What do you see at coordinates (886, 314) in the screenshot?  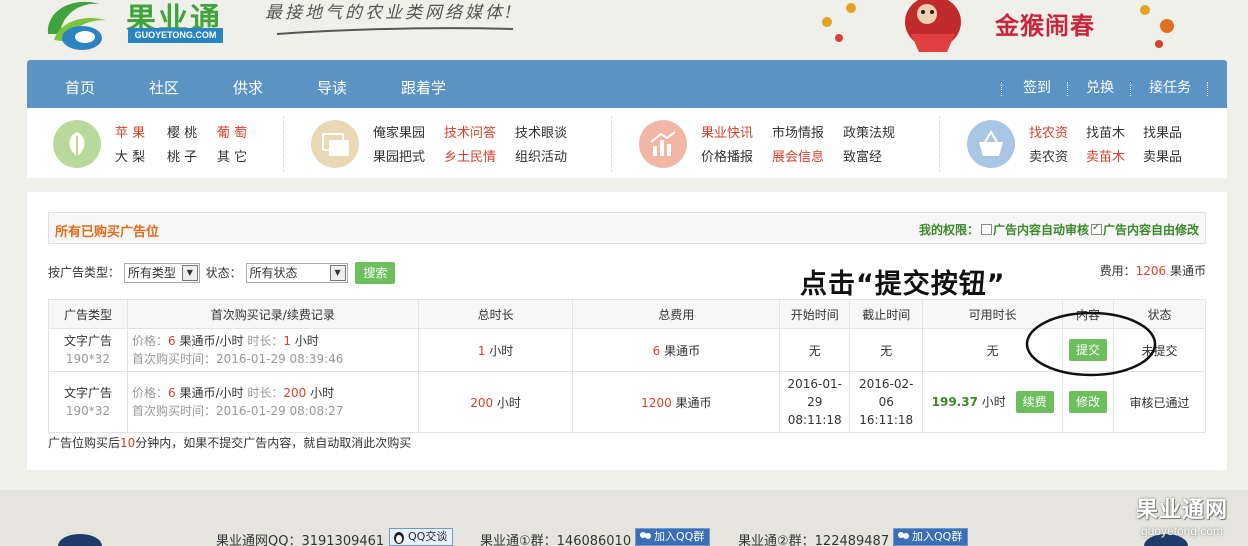 I see `col-header: 截止时间` at bounding box center [886, 314].